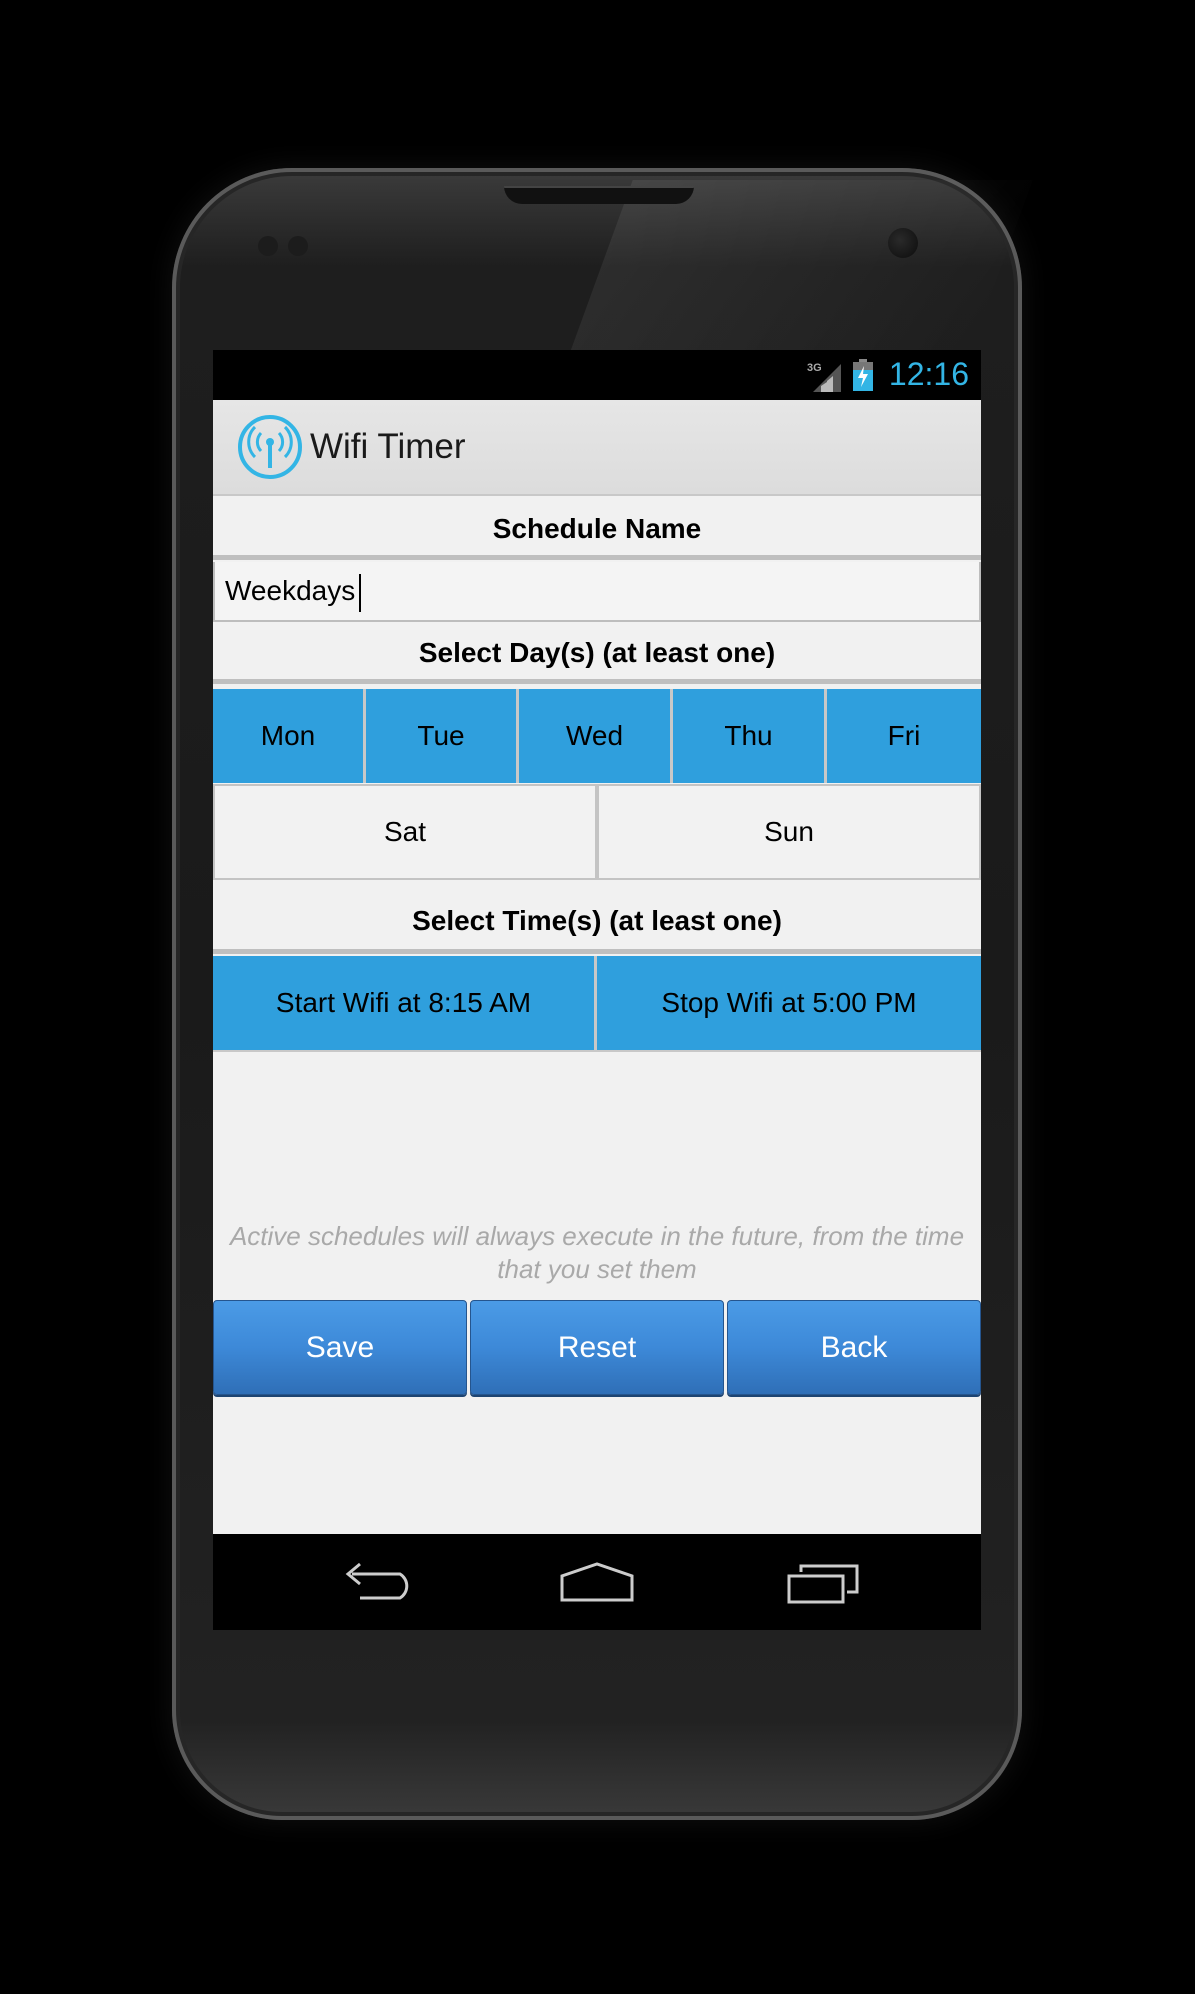 The width and height of the screenshot is (1195, 1994). What do you see at coordinates (597, 1347) in the screenshot?
I see `reset-button: Reset` at bounding box center [597, 1347].